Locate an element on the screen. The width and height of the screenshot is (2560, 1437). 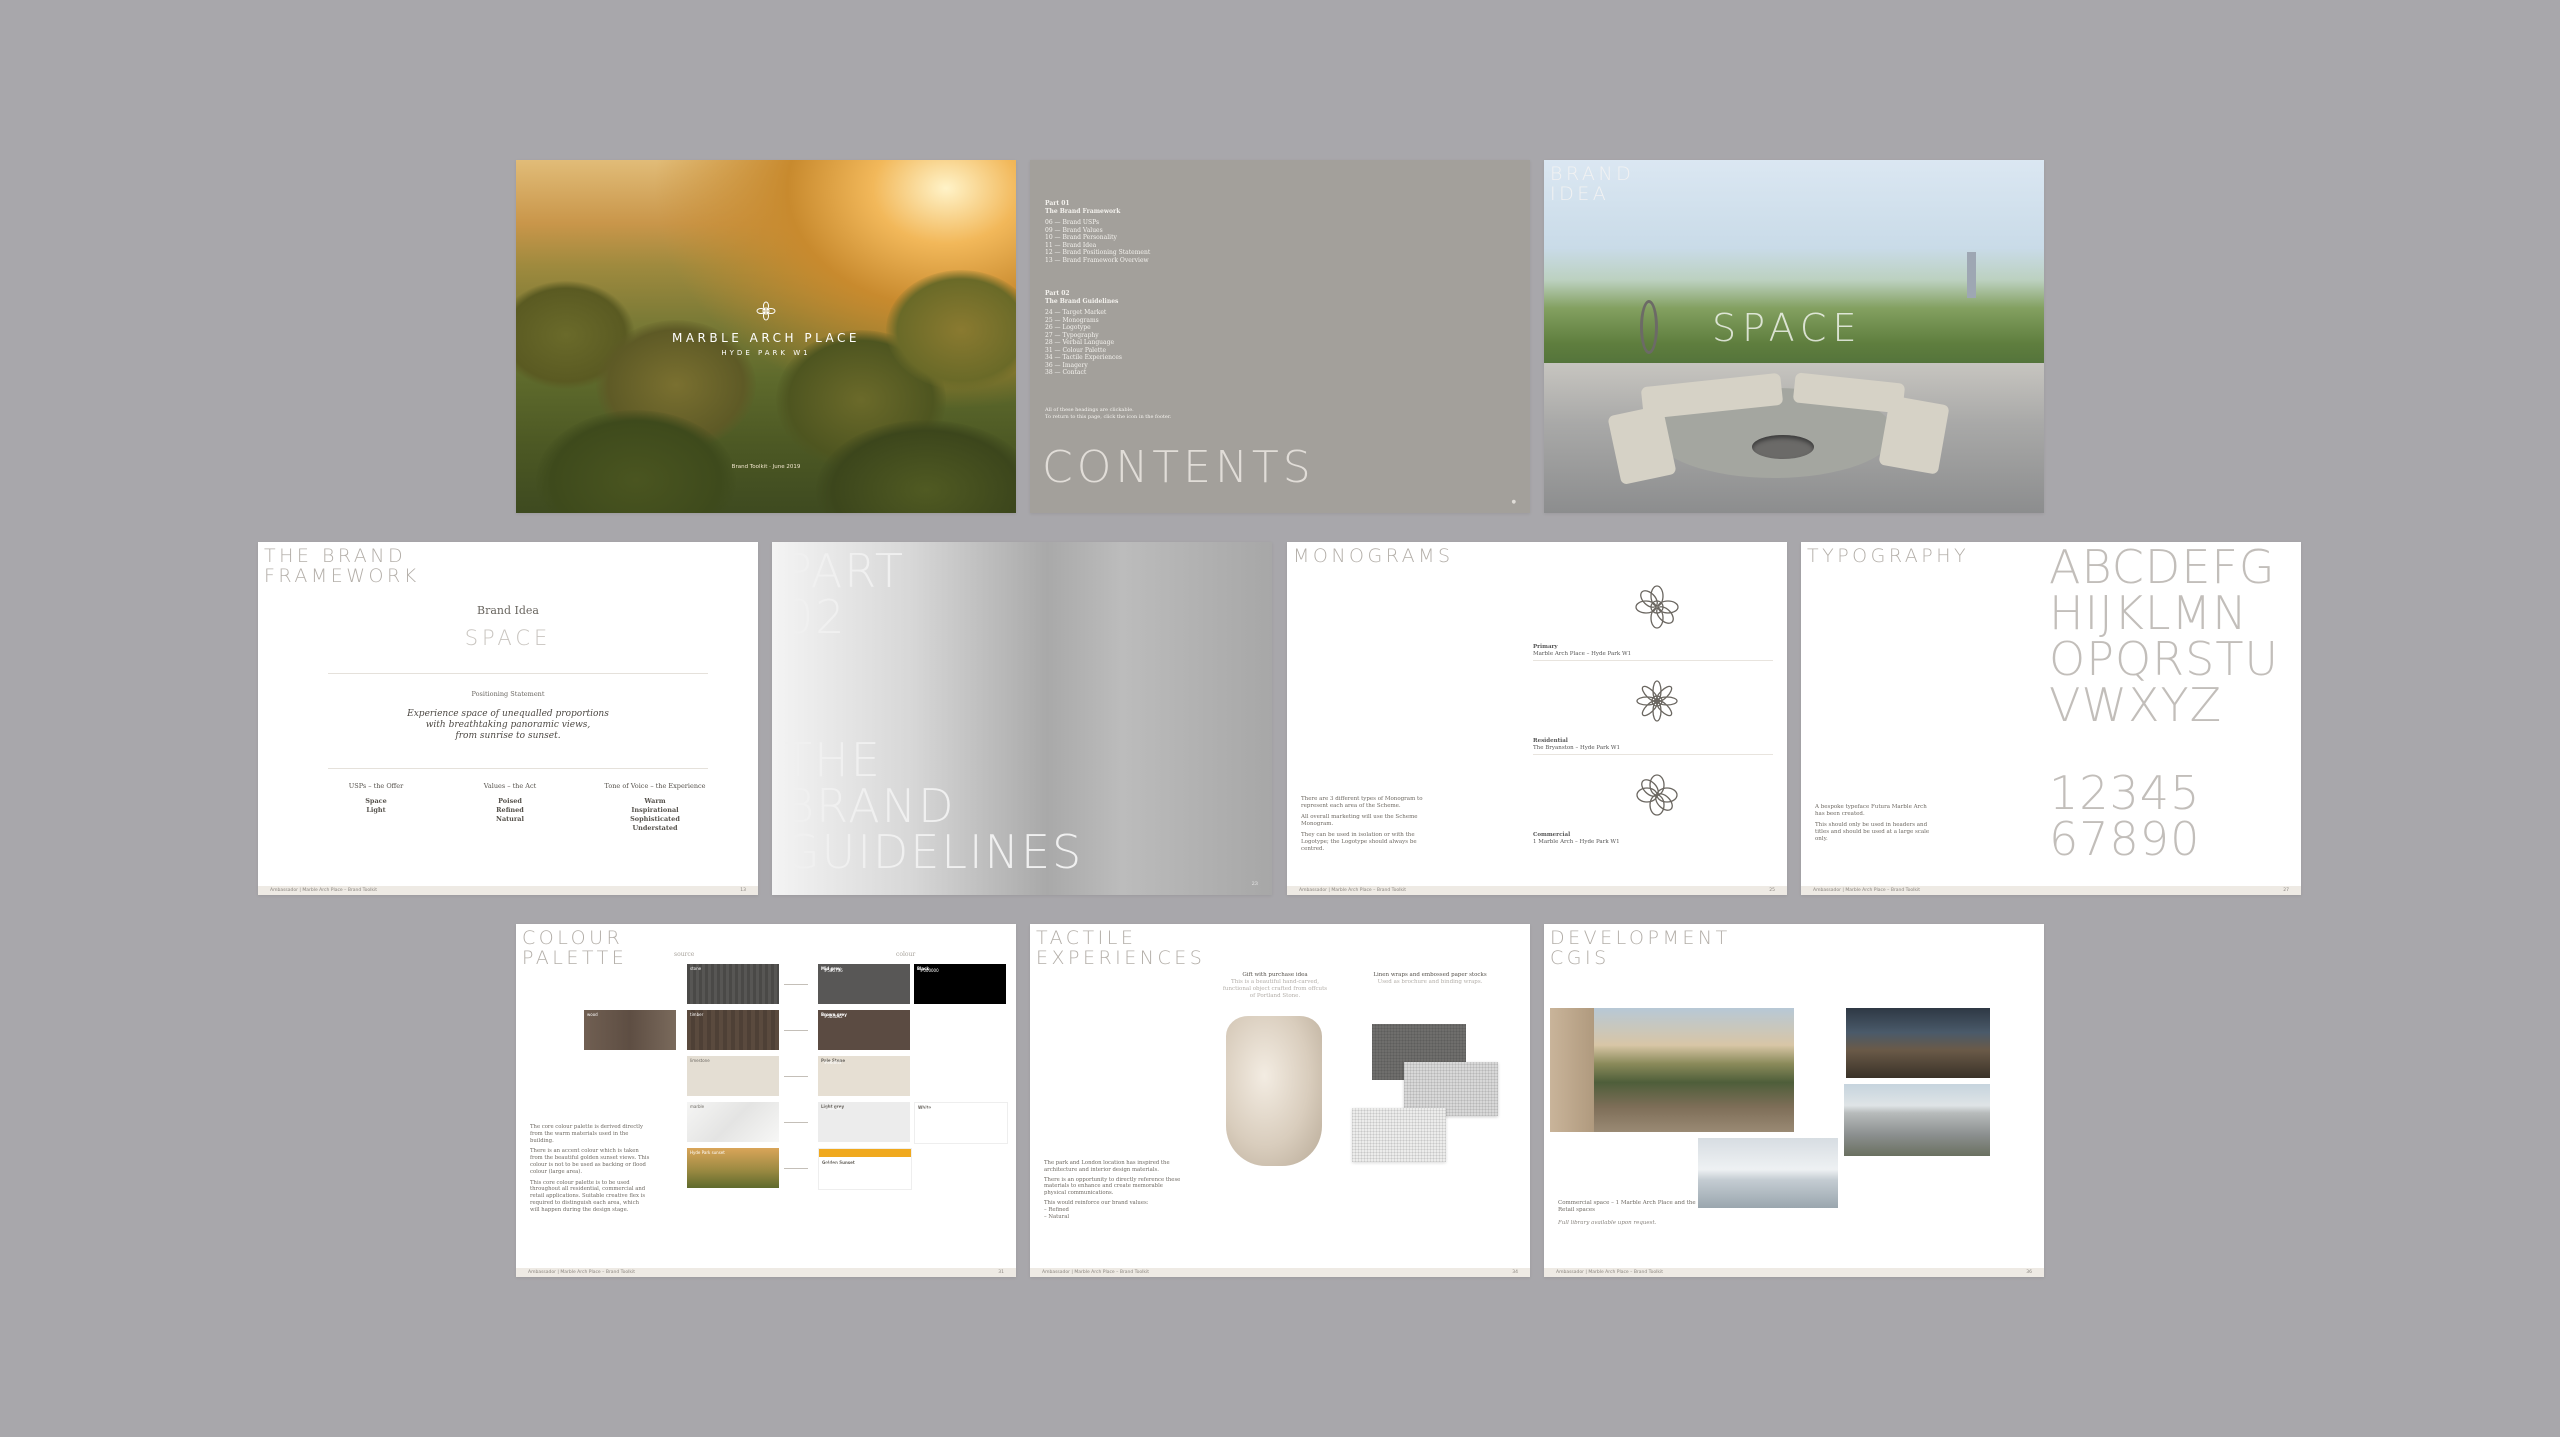
brand-idea-word: SPACE is located at coordinates (1787, 328).